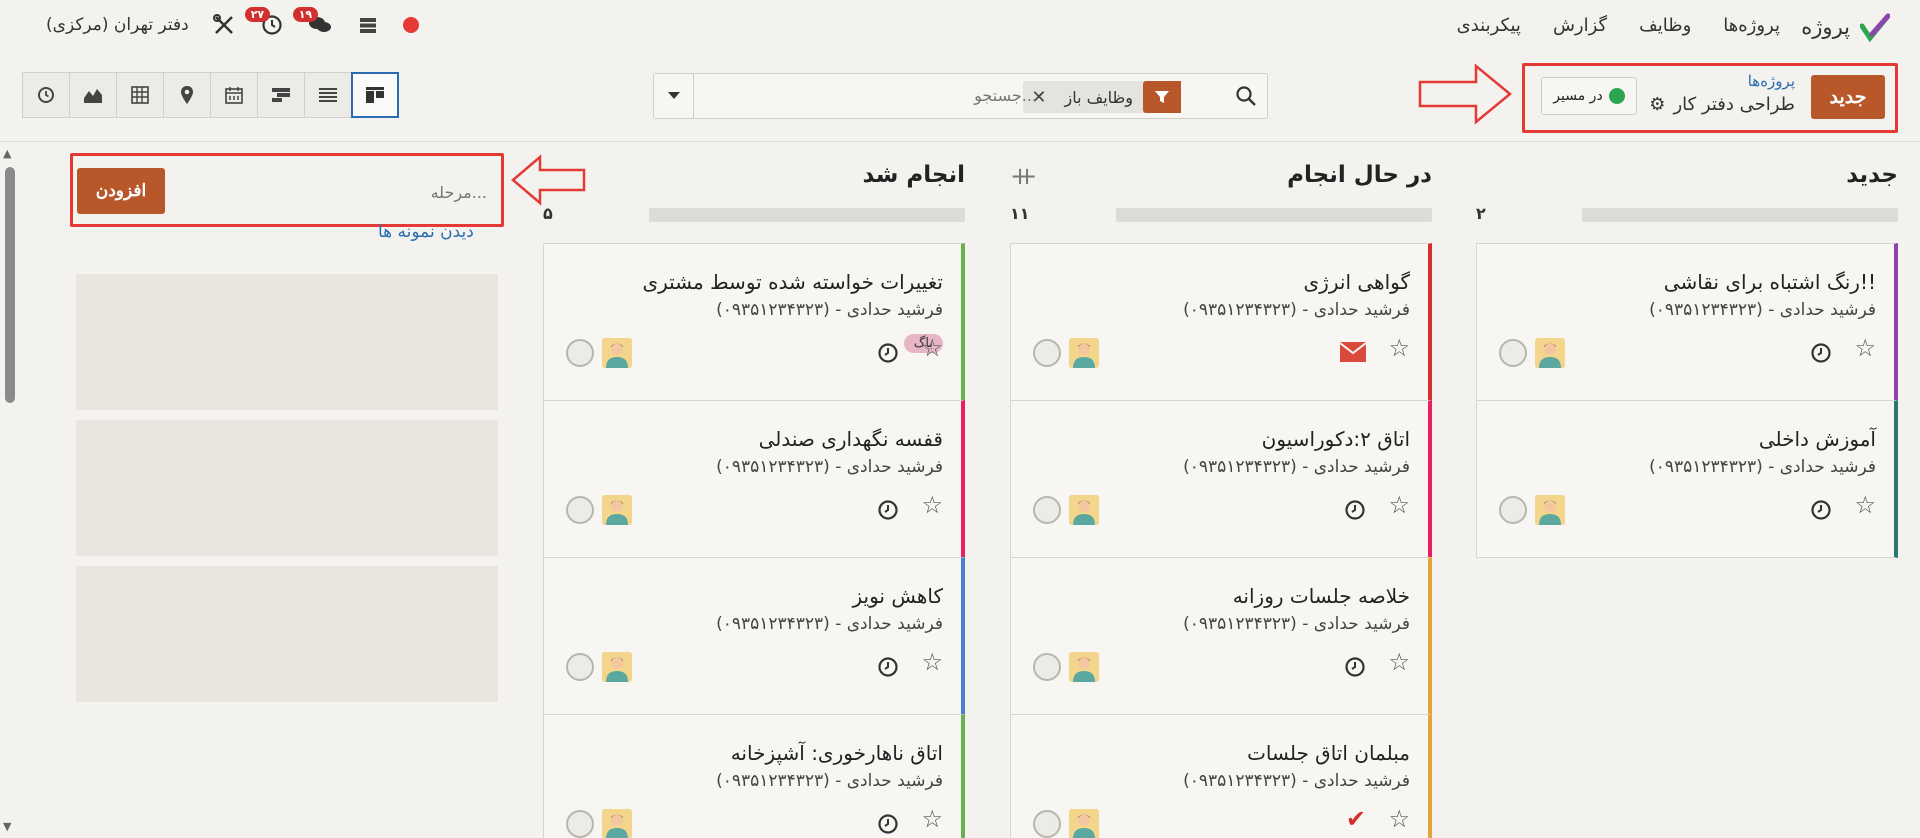 This screenshot has height=838, width=1920. I want to click on search-bar: وظایف باز ✕, so click(960, 96).